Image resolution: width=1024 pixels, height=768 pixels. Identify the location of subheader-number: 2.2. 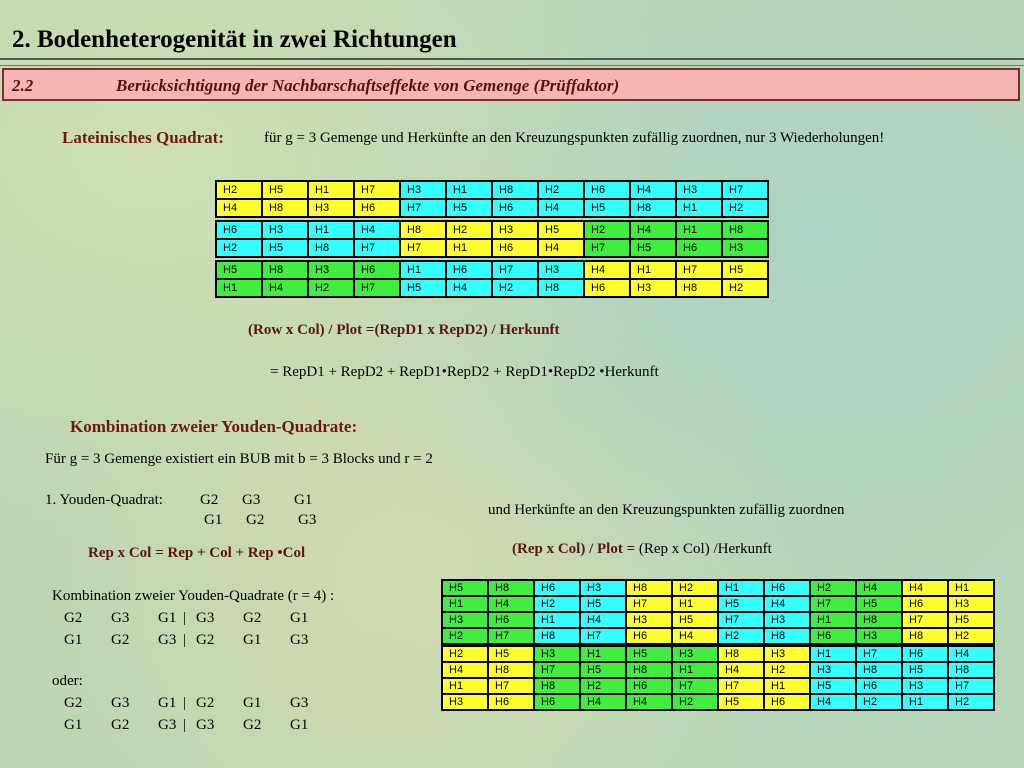
(23, 85).